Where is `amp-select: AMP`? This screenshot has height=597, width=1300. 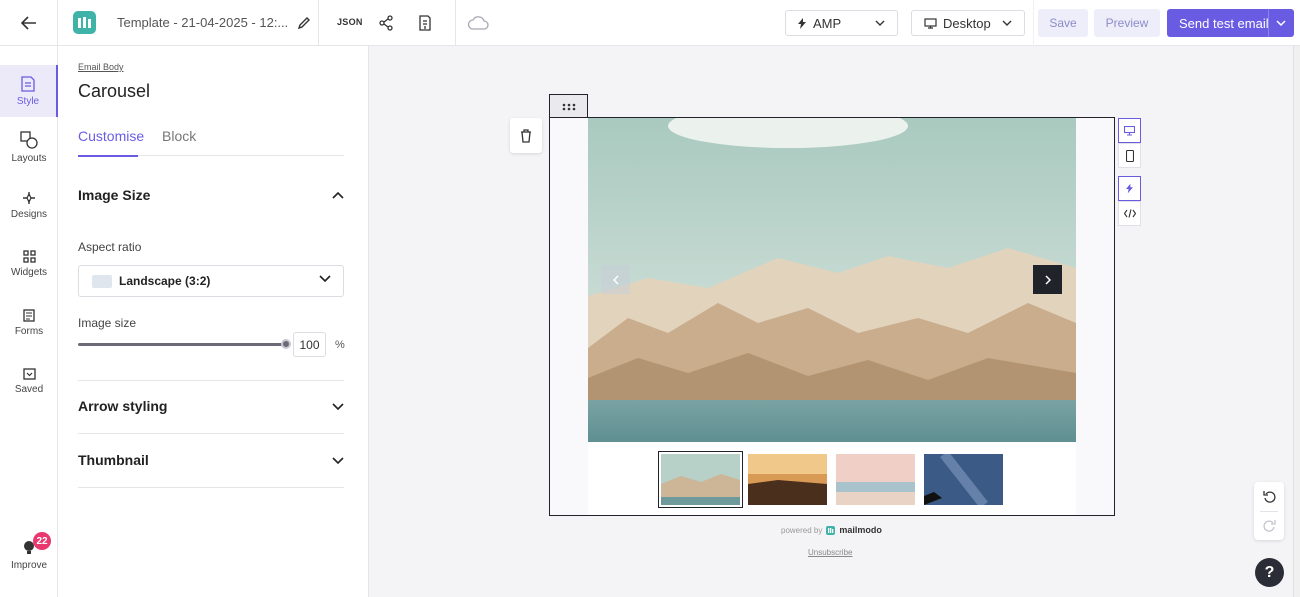 amp-select: AMP is located at coordinates (841, 23).